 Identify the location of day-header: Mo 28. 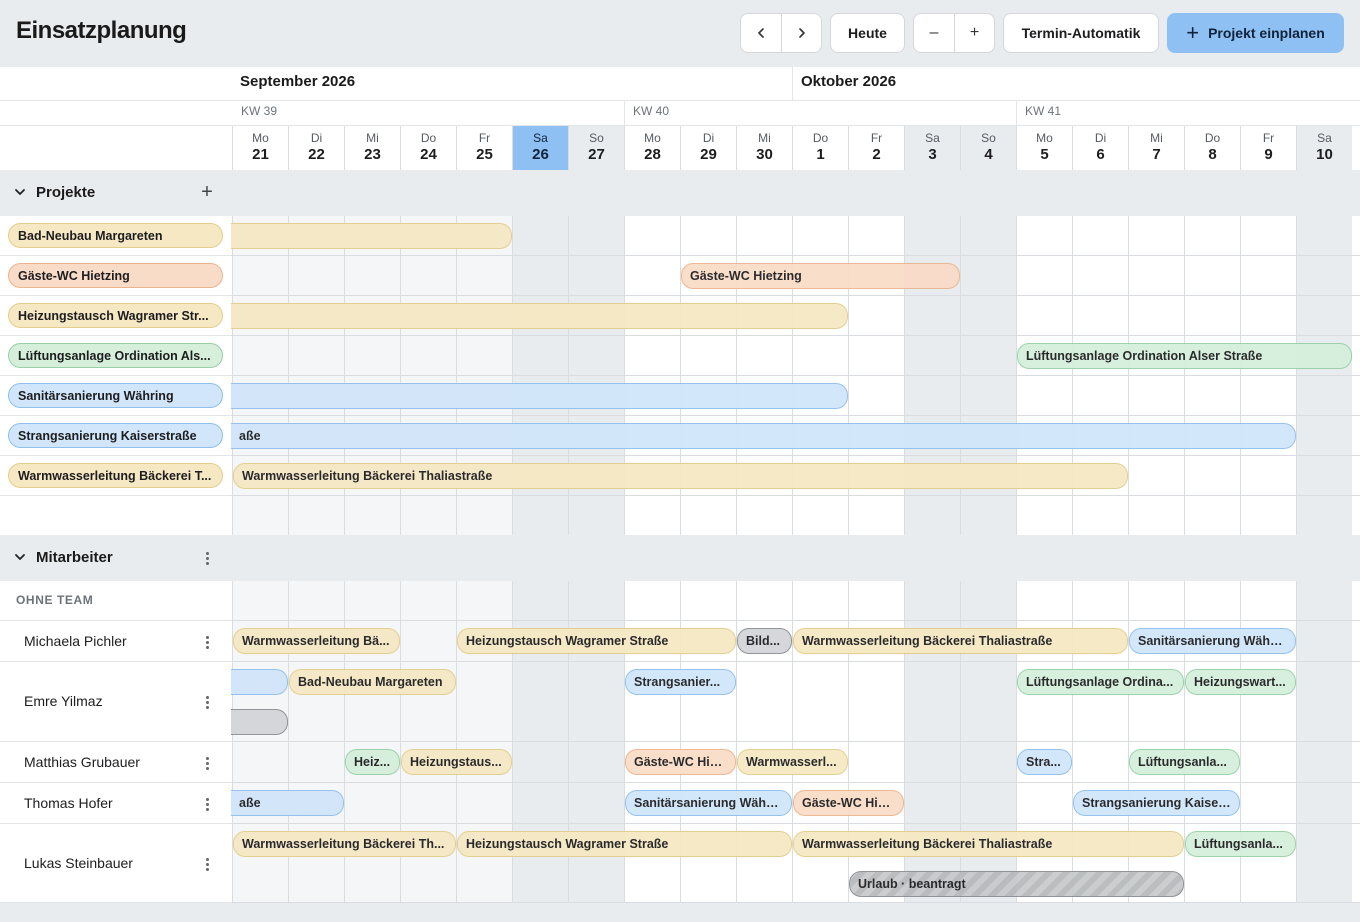
(652, 148).